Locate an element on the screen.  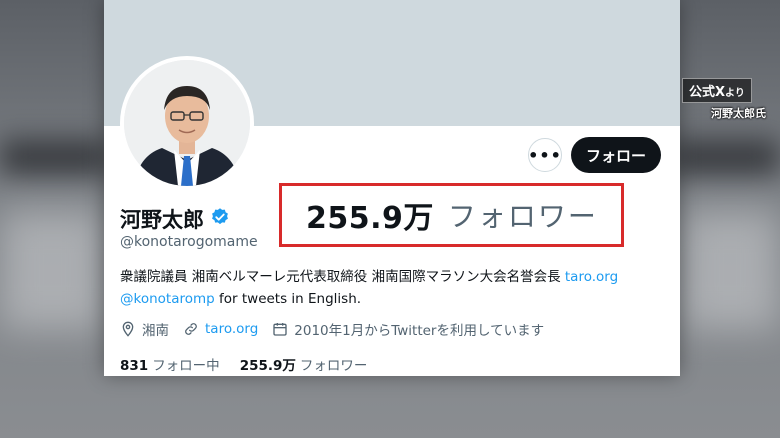
display-name: 河野太郎 is located at coordinates (162, 220).